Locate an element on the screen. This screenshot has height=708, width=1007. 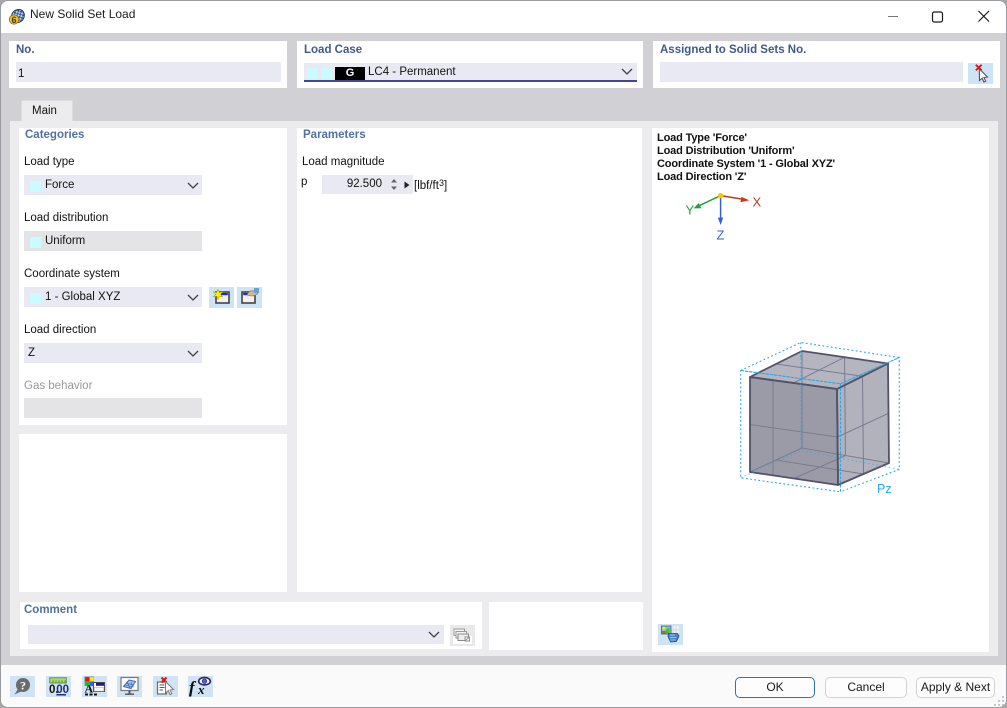
svg-text: f is located at coordinates (193, 687).